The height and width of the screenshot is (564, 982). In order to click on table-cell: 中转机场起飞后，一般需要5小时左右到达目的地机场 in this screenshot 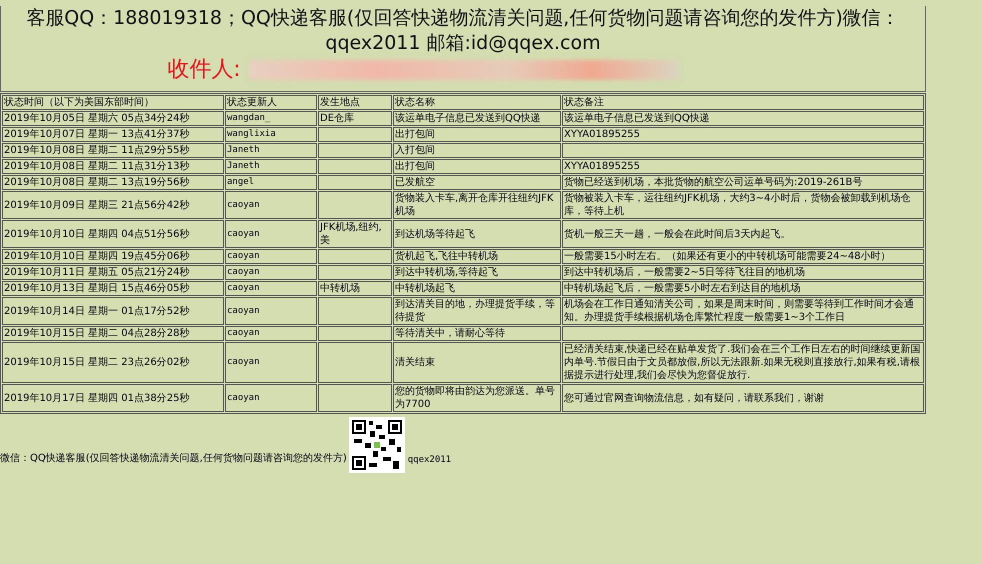, I will do `click(743, 288)`.